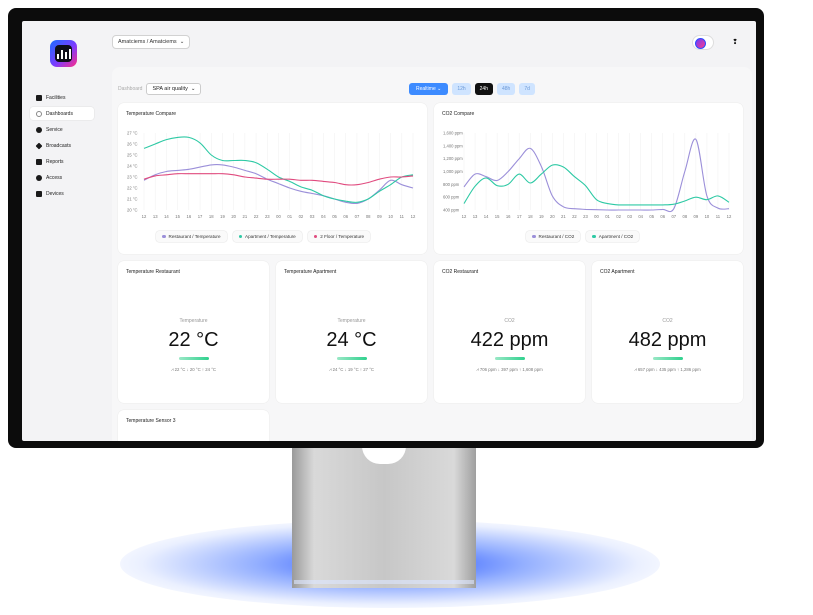 The height and width of the screenshot is (615, 813). Describe the element at coordinates (735, 42) in the screenshot. I see `bell-icon: ❢` at that location.